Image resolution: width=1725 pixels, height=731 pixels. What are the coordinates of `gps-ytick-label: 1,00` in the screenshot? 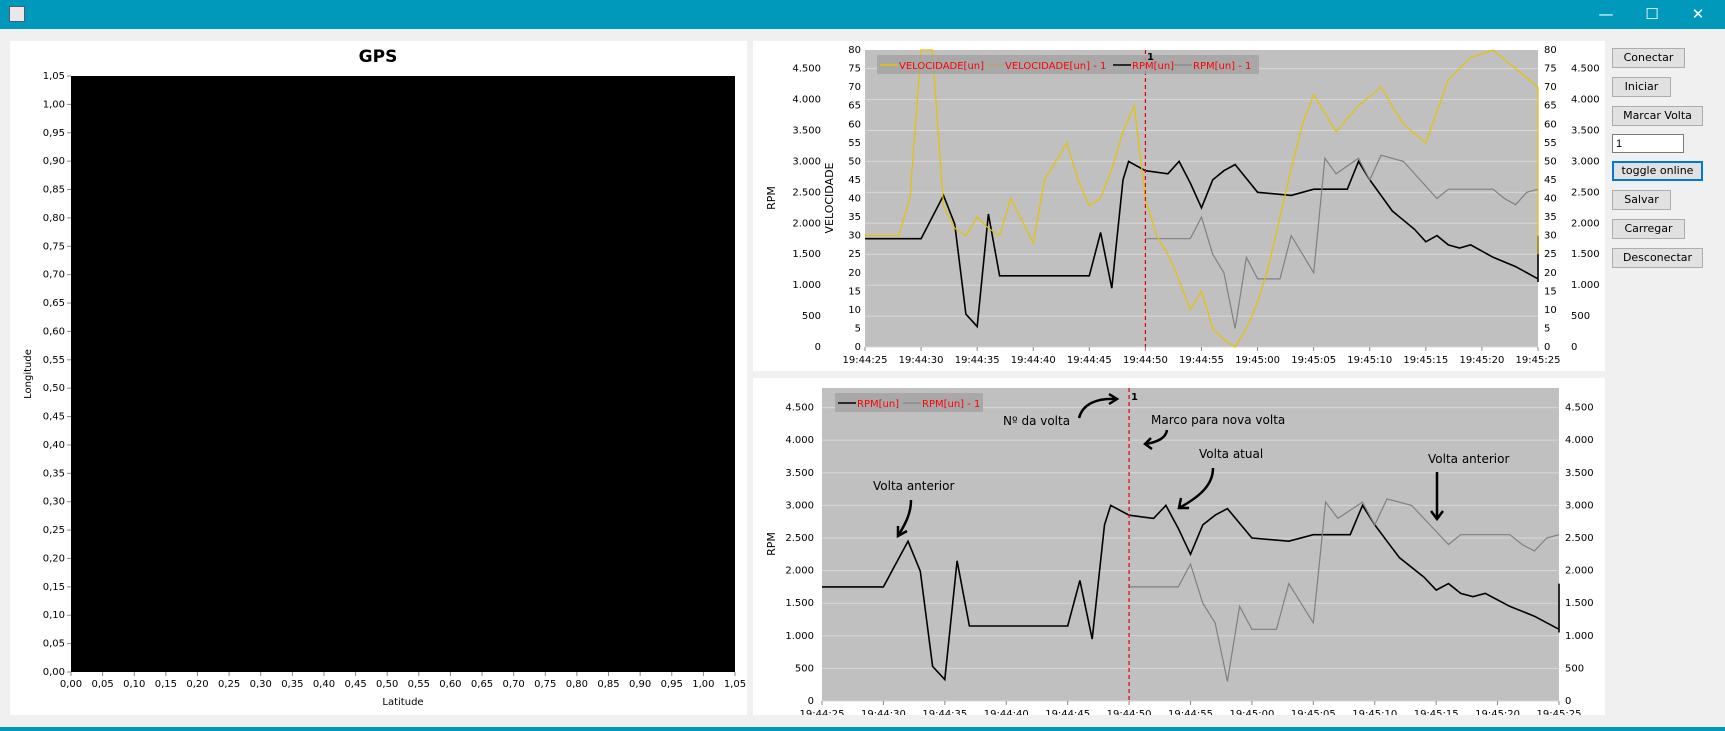 It's located at (54, 104).